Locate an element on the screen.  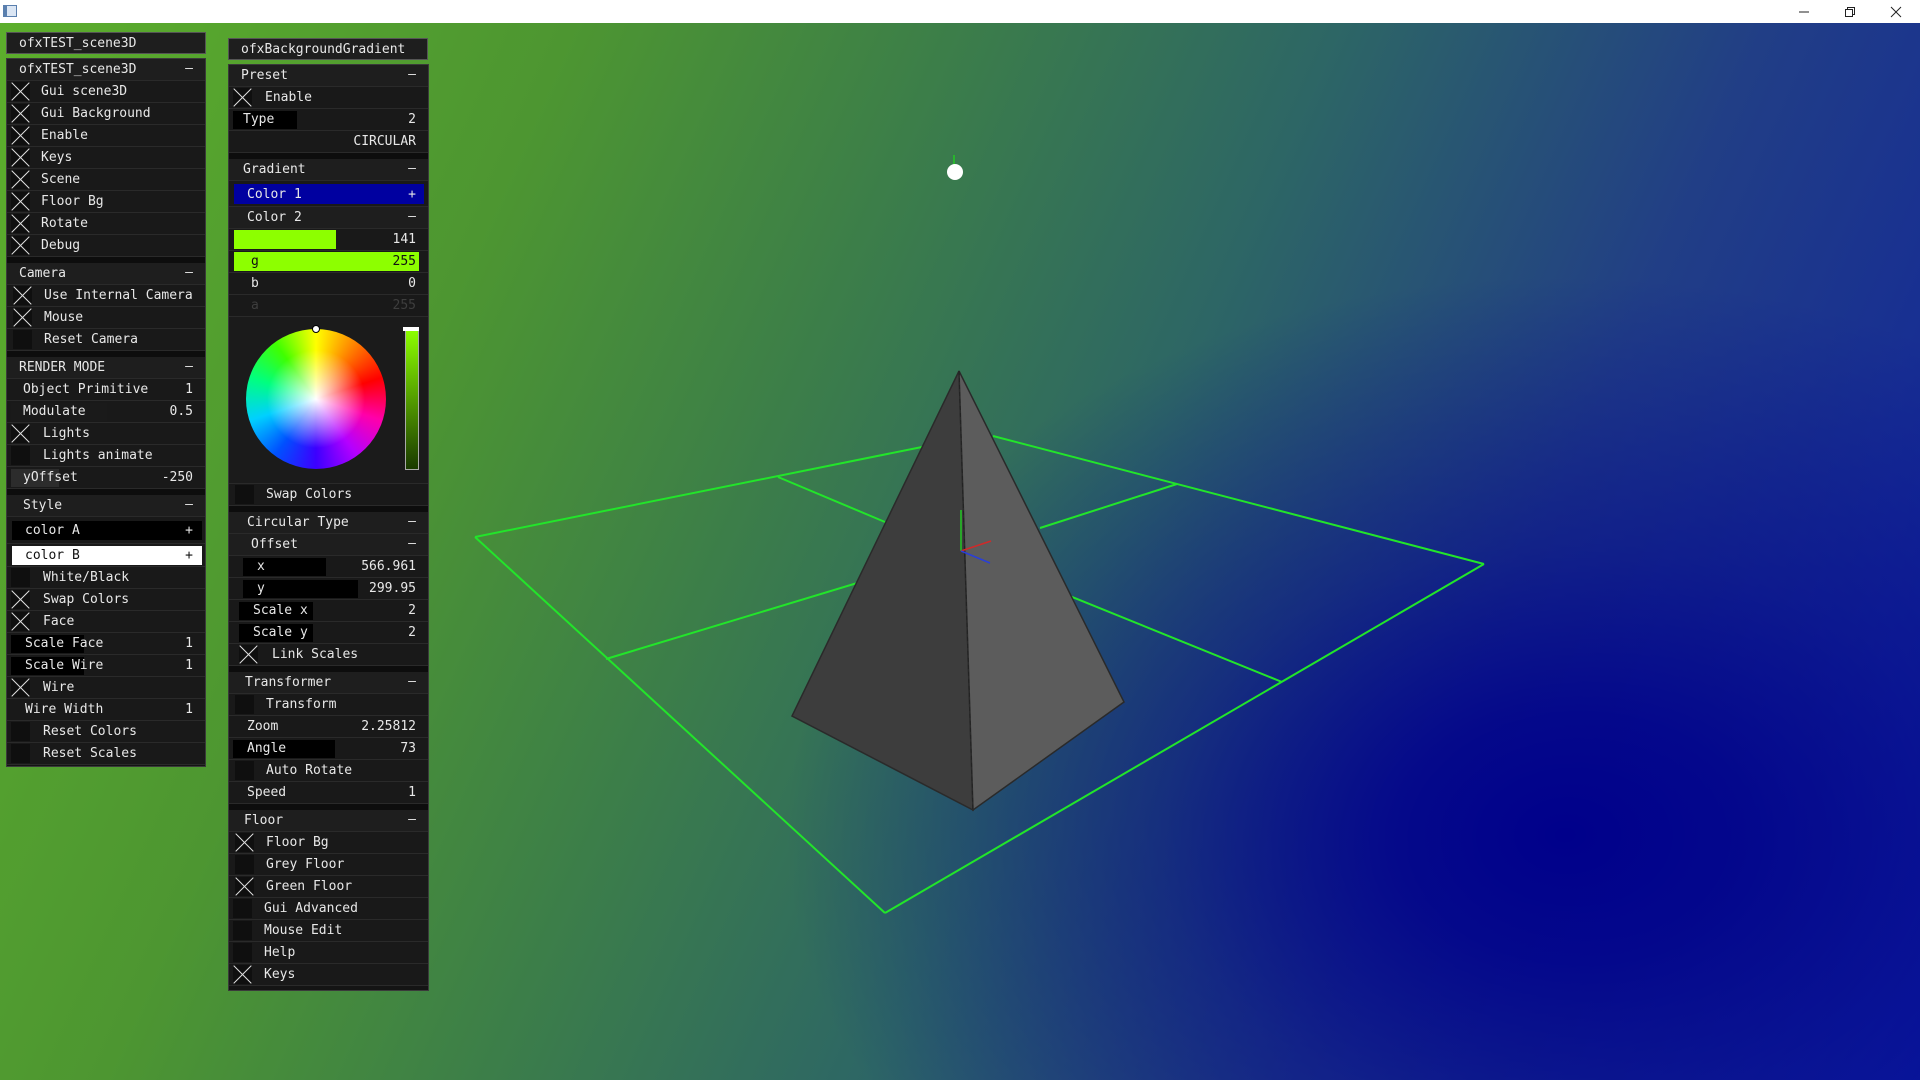
brightness-handle is located at coordinates (411, 329).